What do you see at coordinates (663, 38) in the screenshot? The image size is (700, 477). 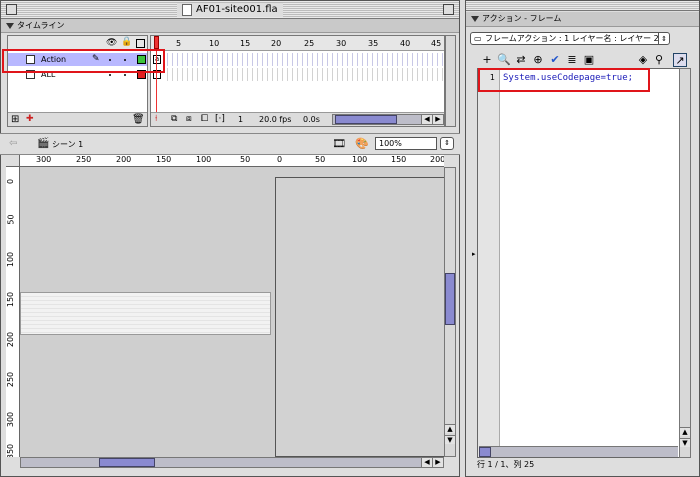 I see `dropdown-arrow-icon: ⇕` at bounding box center [663, 38].